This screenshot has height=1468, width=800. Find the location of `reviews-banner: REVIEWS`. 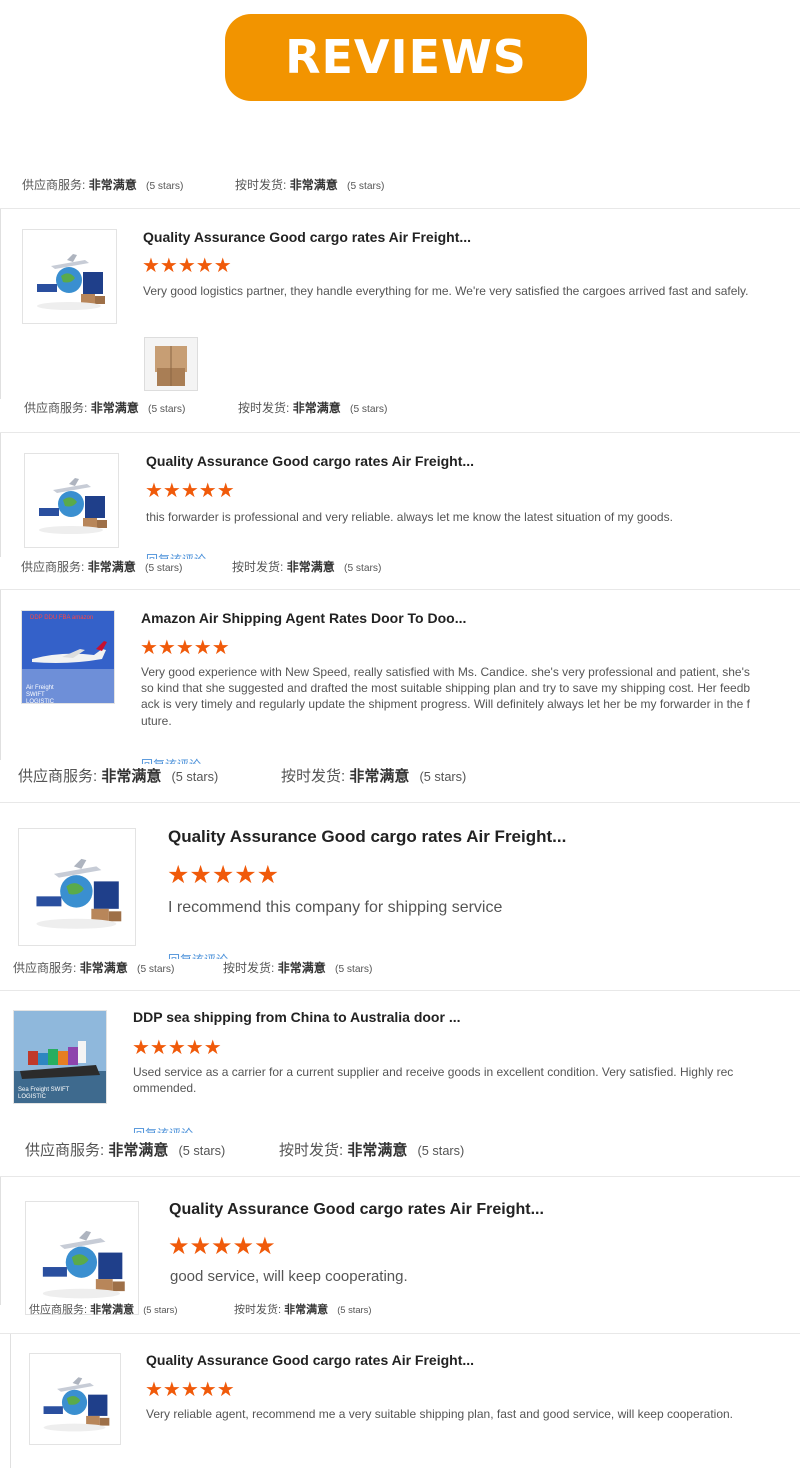

reviews-banner: REVIEWS is located at coordinates (406, 57).